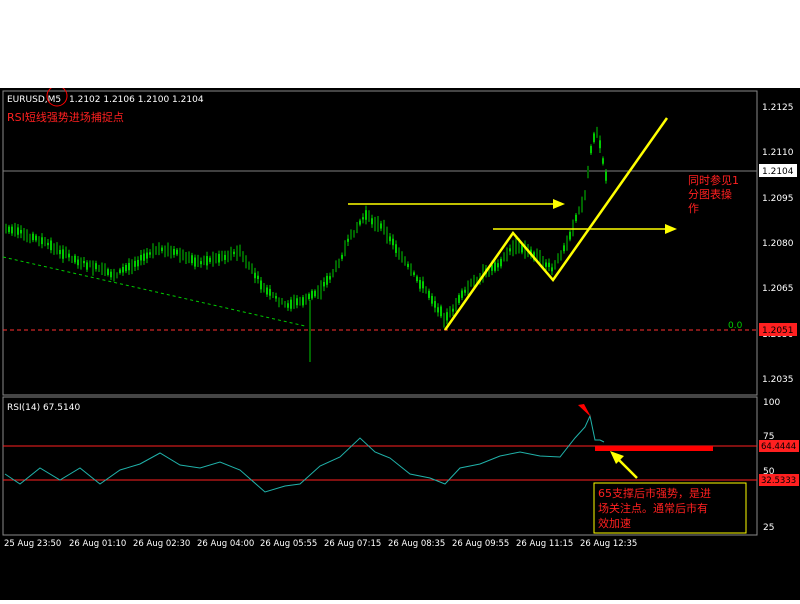  Describe the element at coordinates (608, 544) in the screenshot. I see `time-tick: 26 Aug 12:35` at that location.